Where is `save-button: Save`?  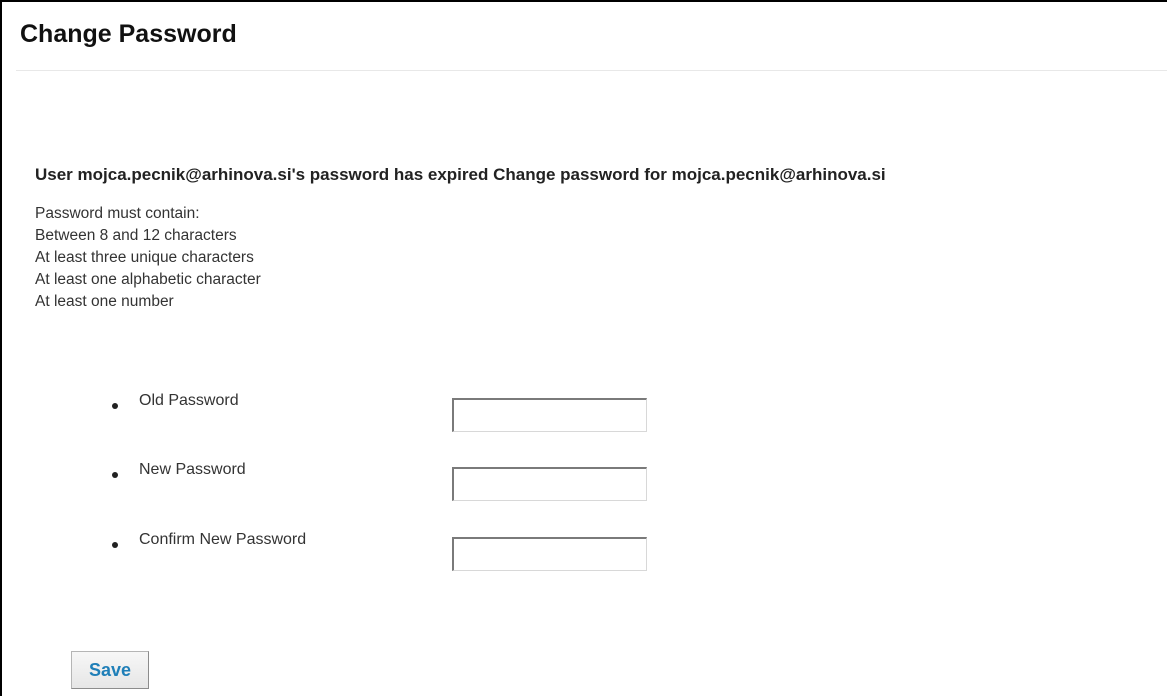 save-button: Save is located at coordinates (110, 670).